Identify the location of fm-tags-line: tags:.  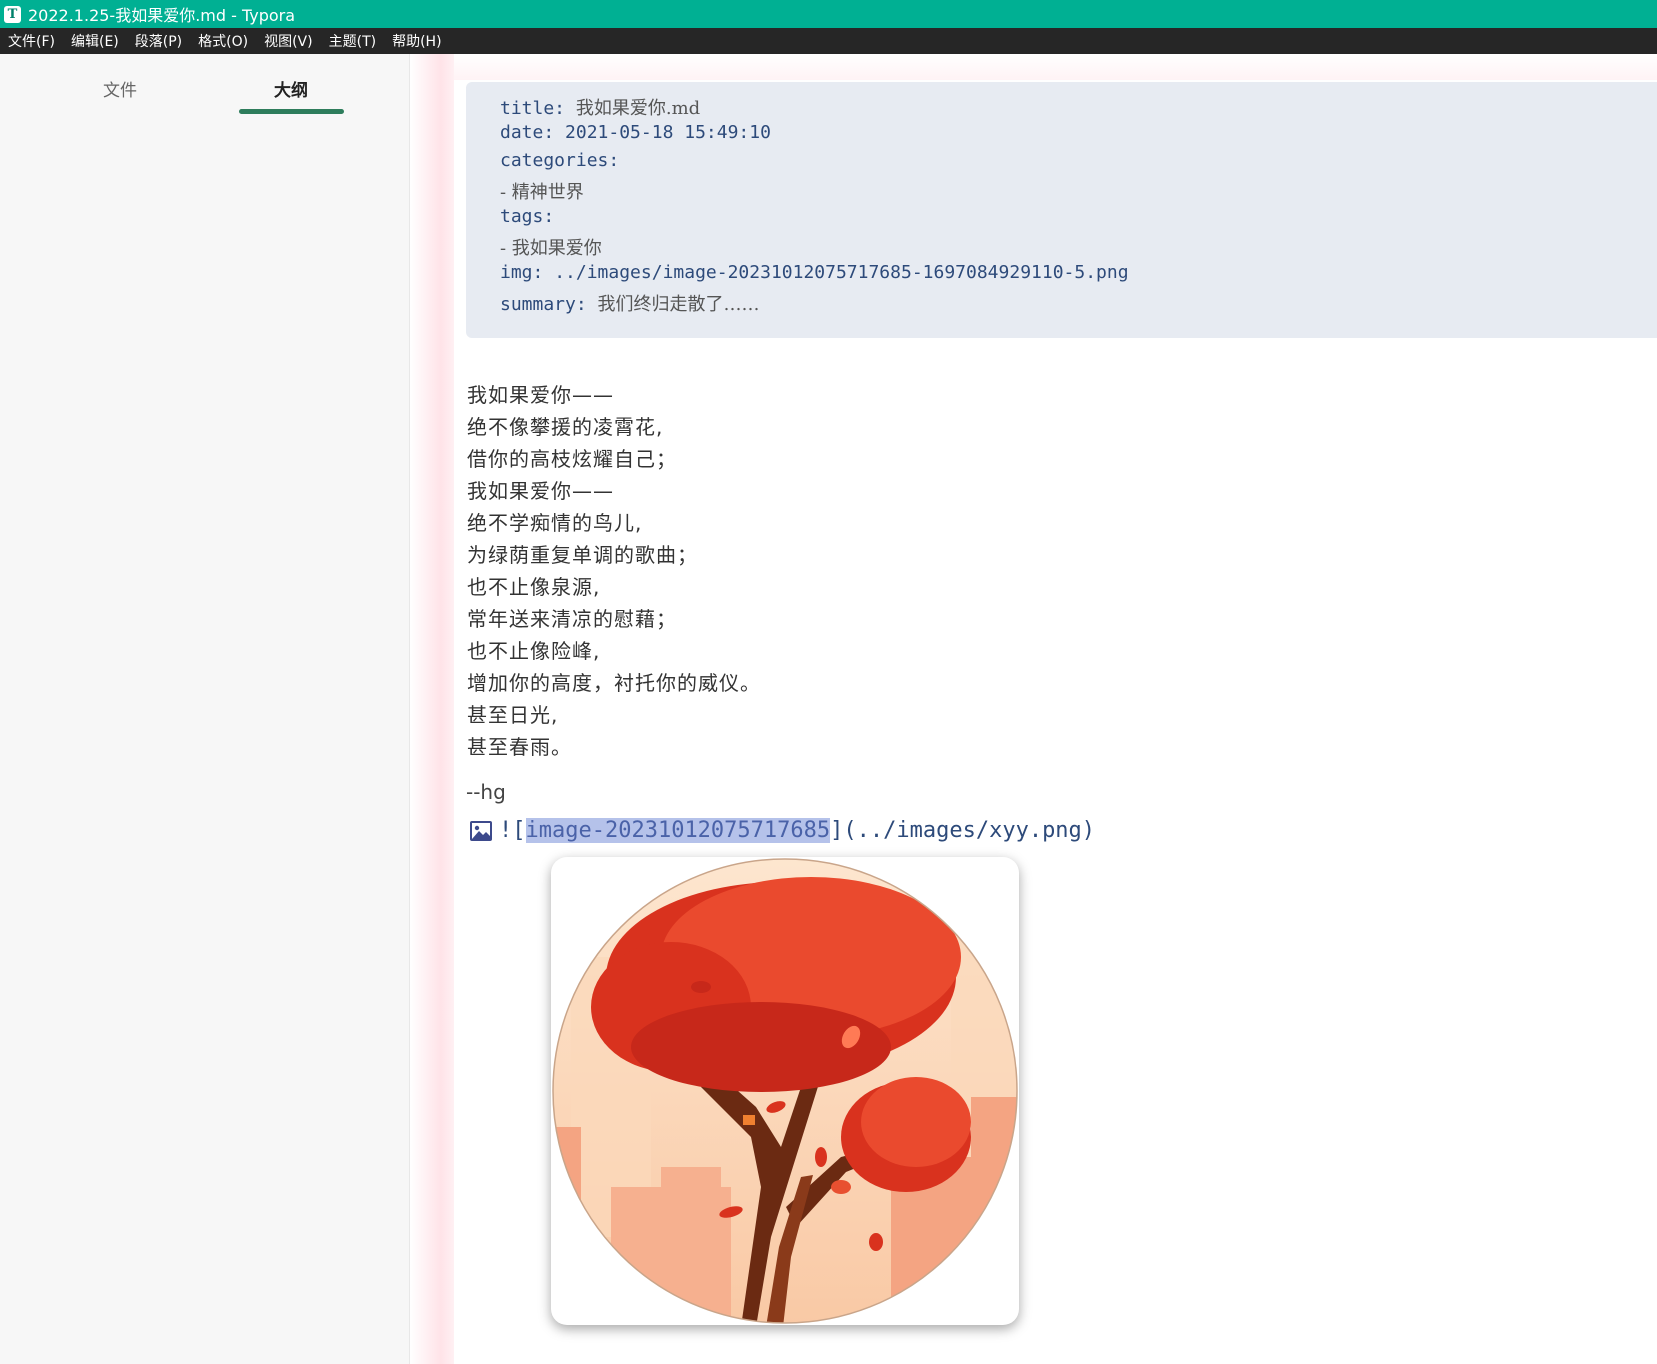
(527, 216).